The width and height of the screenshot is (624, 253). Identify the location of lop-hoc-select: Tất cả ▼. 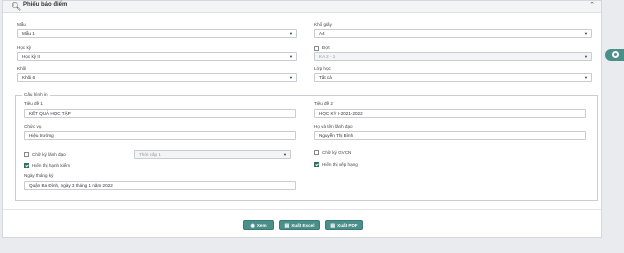
(453, 77).